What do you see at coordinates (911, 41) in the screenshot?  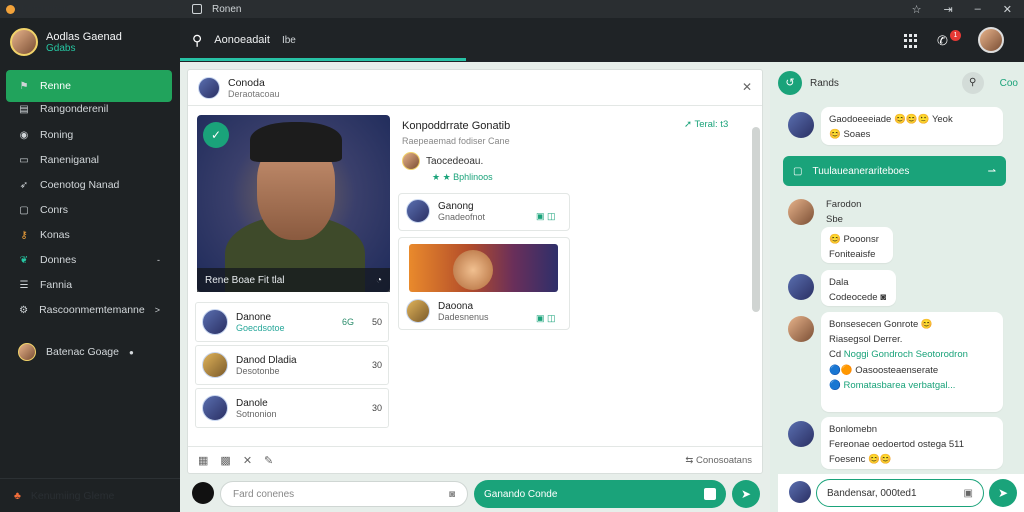 I see `apps-grid-icon` at bounding box center [911, 41].